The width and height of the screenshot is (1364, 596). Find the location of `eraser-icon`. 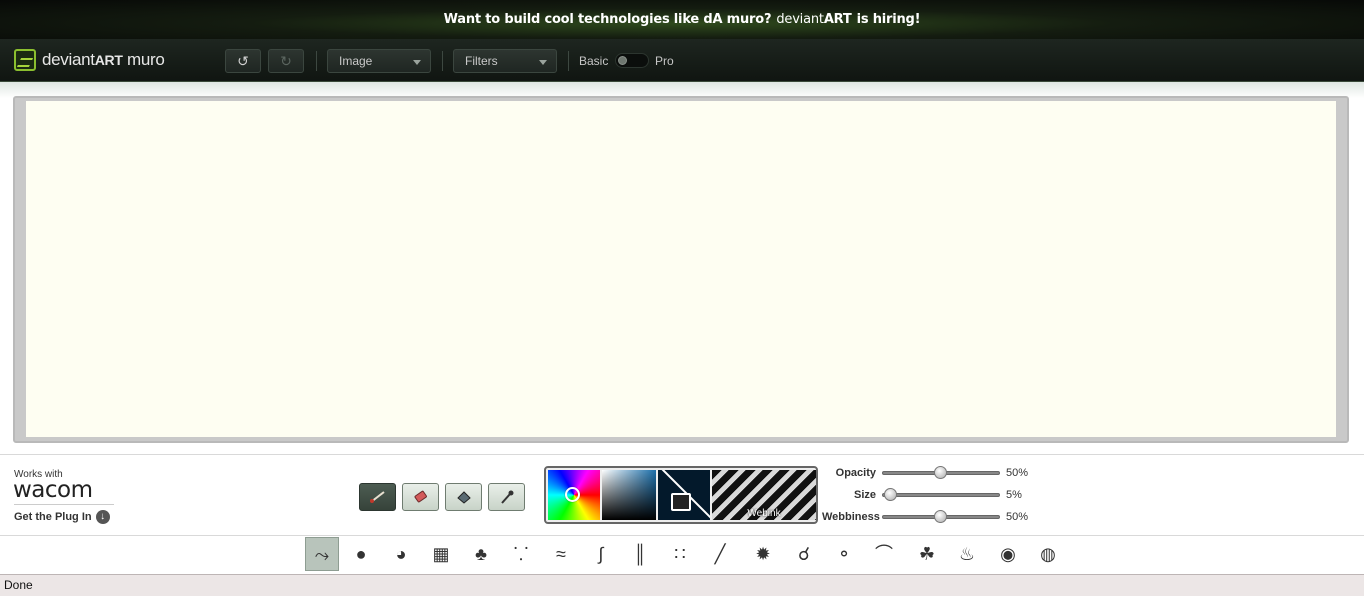

eraser-icon is located at coordinates (420, 496).